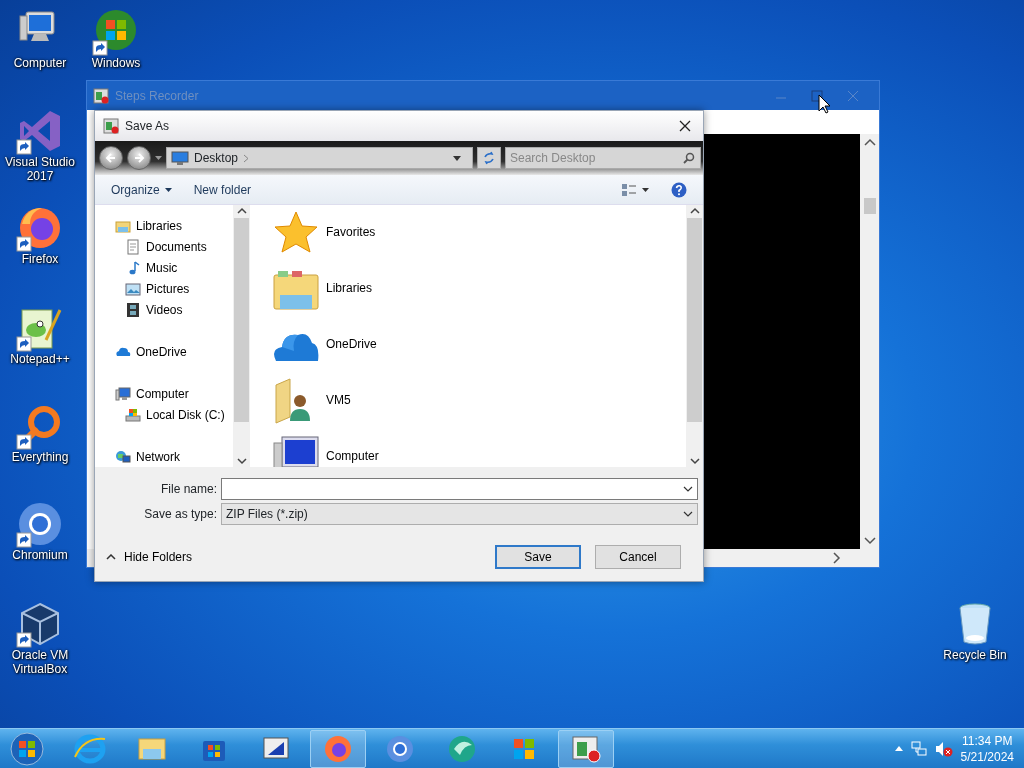 The image size is (1024, 768). What do you see at coordinates (246, 158) in the screenshot?
I see `chevron-icon` at bounding box center [246, 158].